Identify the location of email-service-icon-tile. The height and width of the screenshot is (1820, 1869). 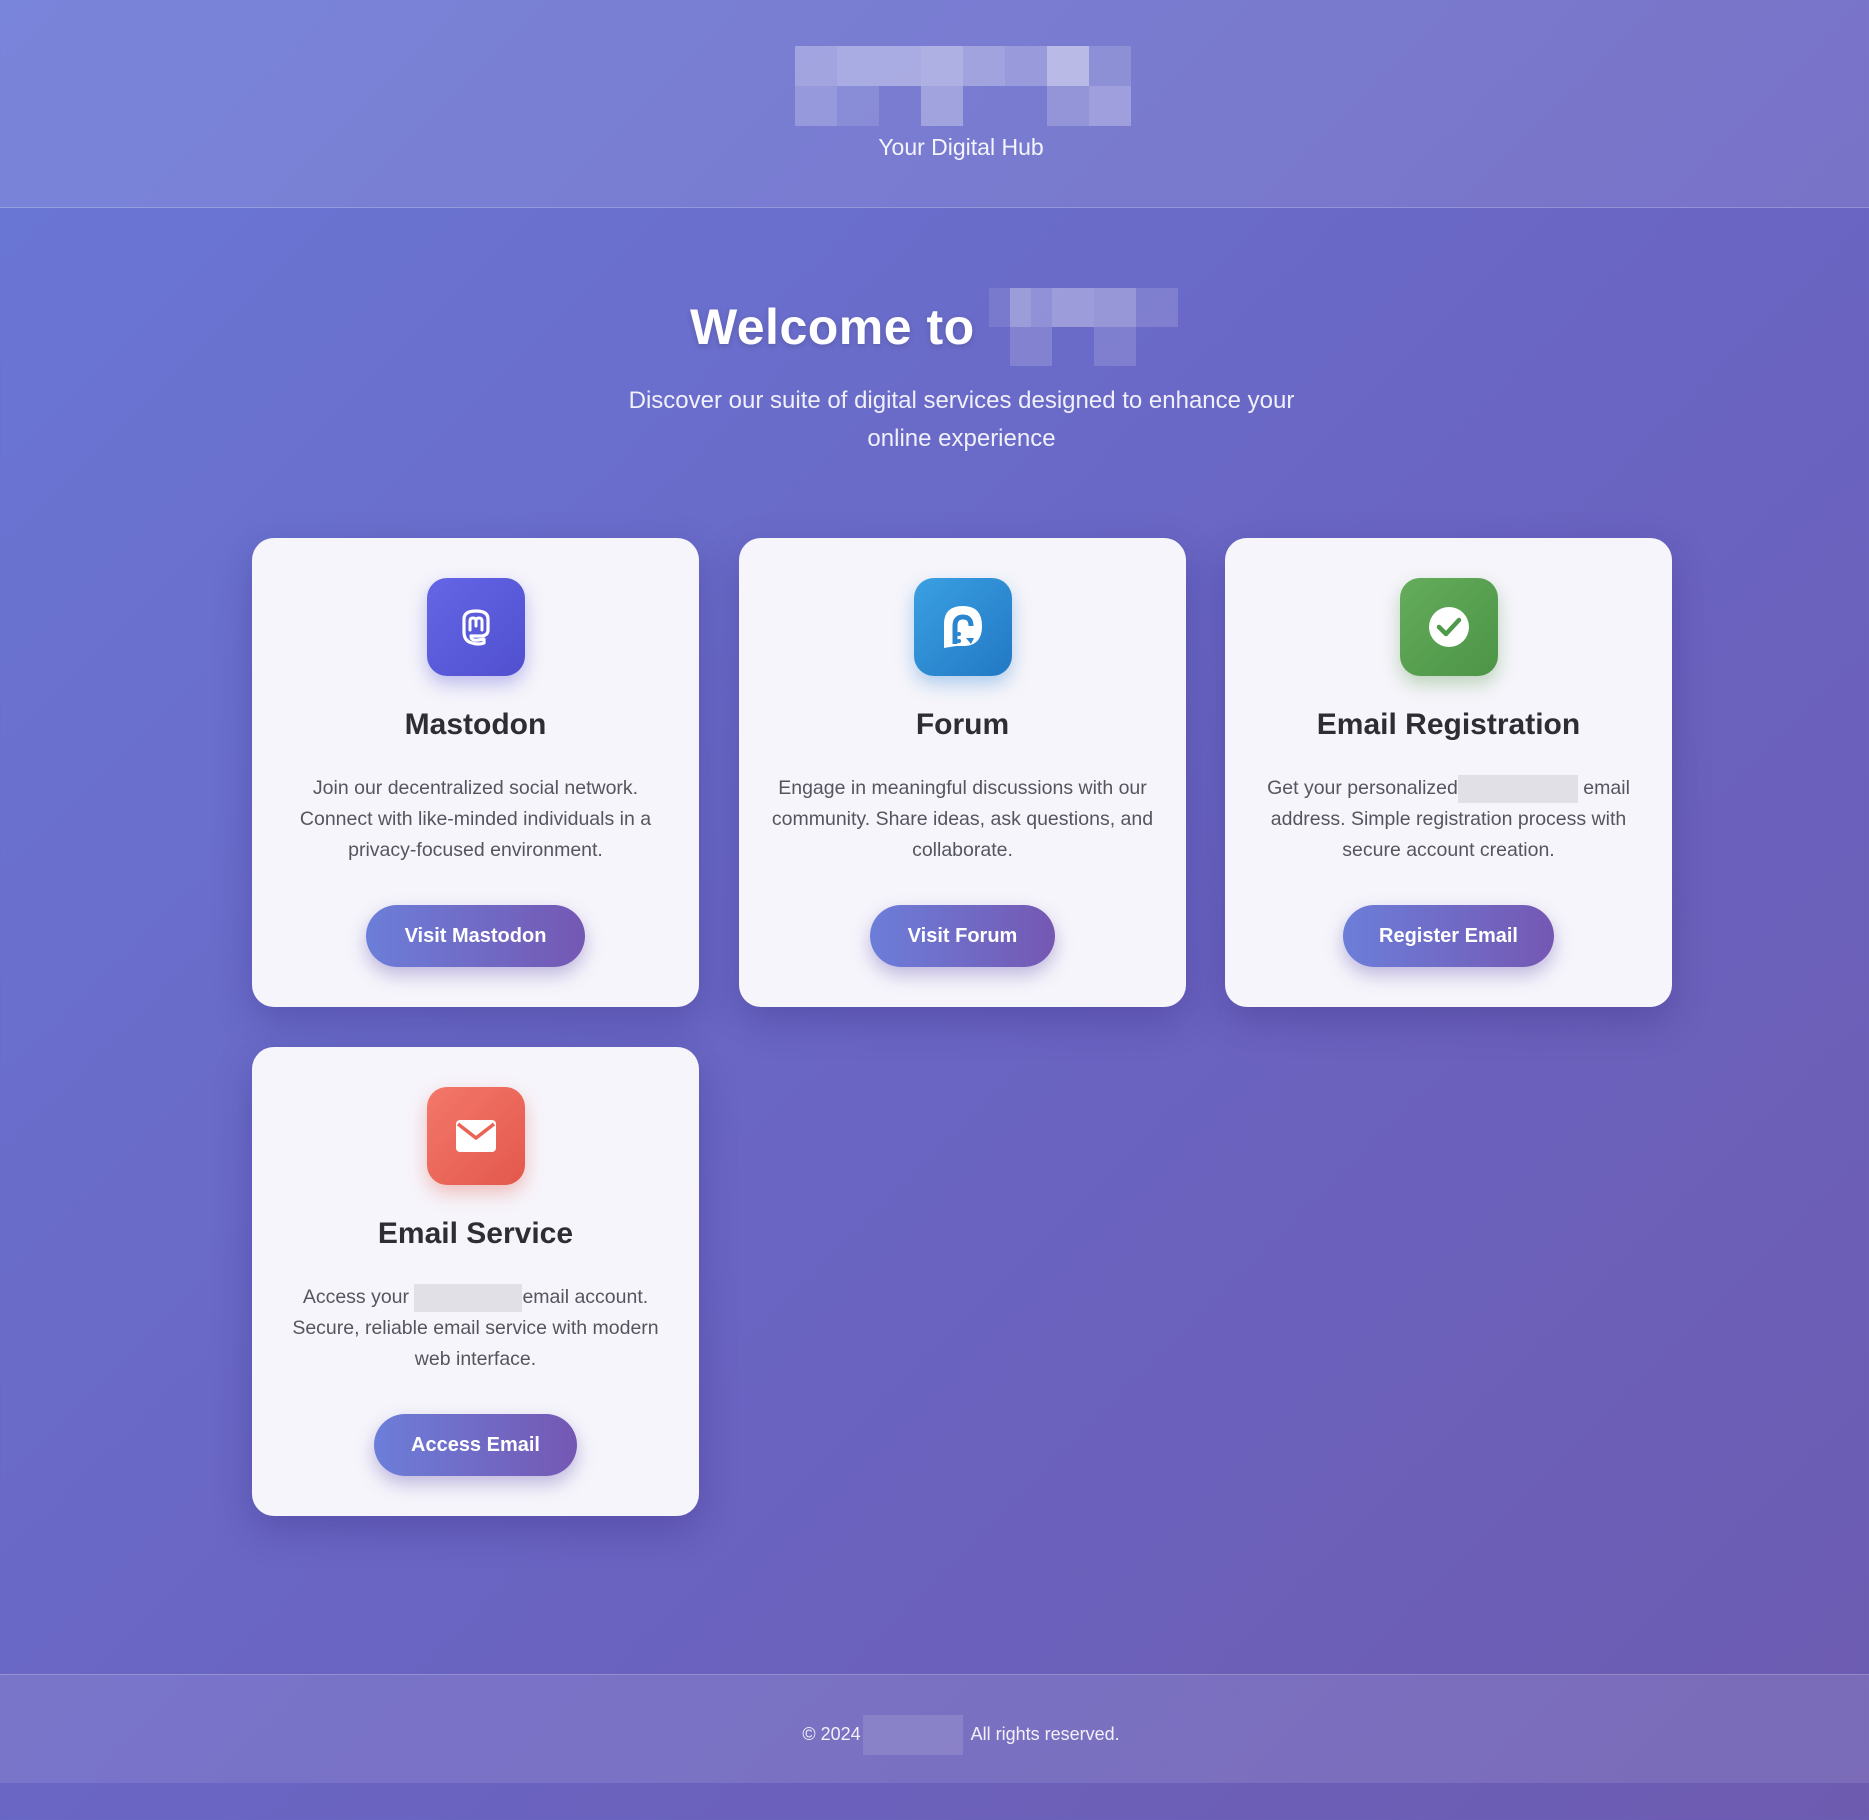
(476, 1136).